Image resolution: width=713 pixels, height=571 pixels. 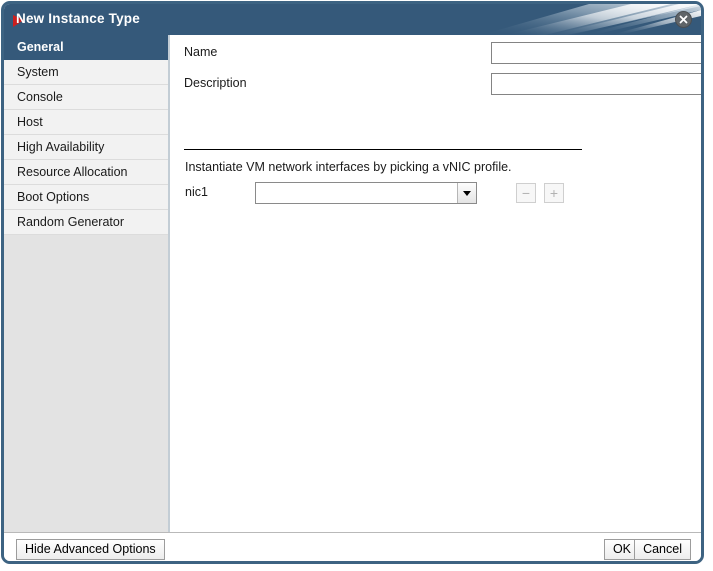 What do you see at coordinates (466, 193) in the screenshot?
I see `chevron-down-icon` at bounding box center [466, 193].